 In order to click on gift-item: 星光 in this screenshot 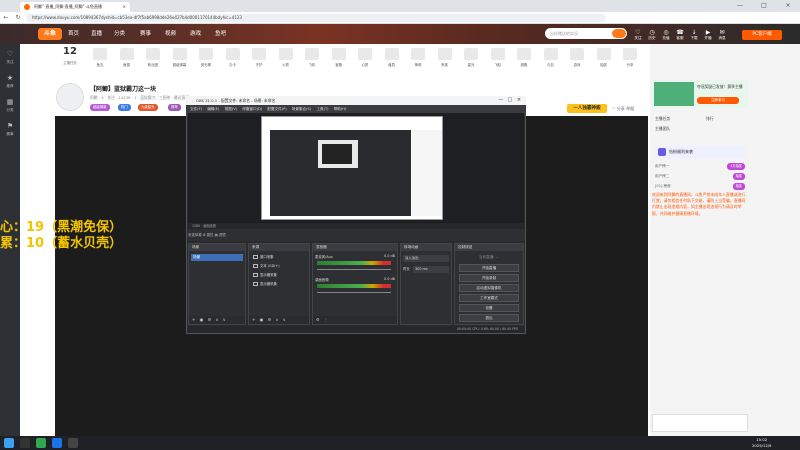, I will do `click(471, 56)`.